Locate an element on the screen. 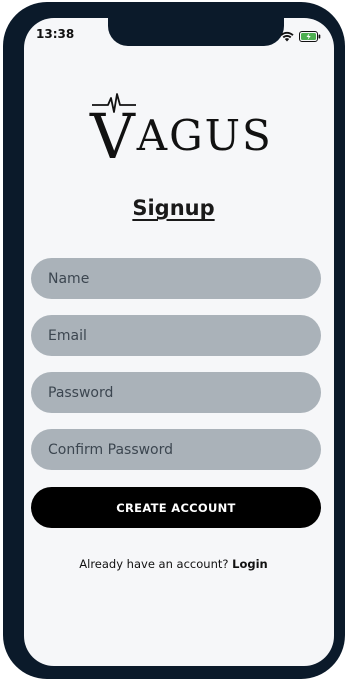  status-icons is located at coordinates (300, 36).